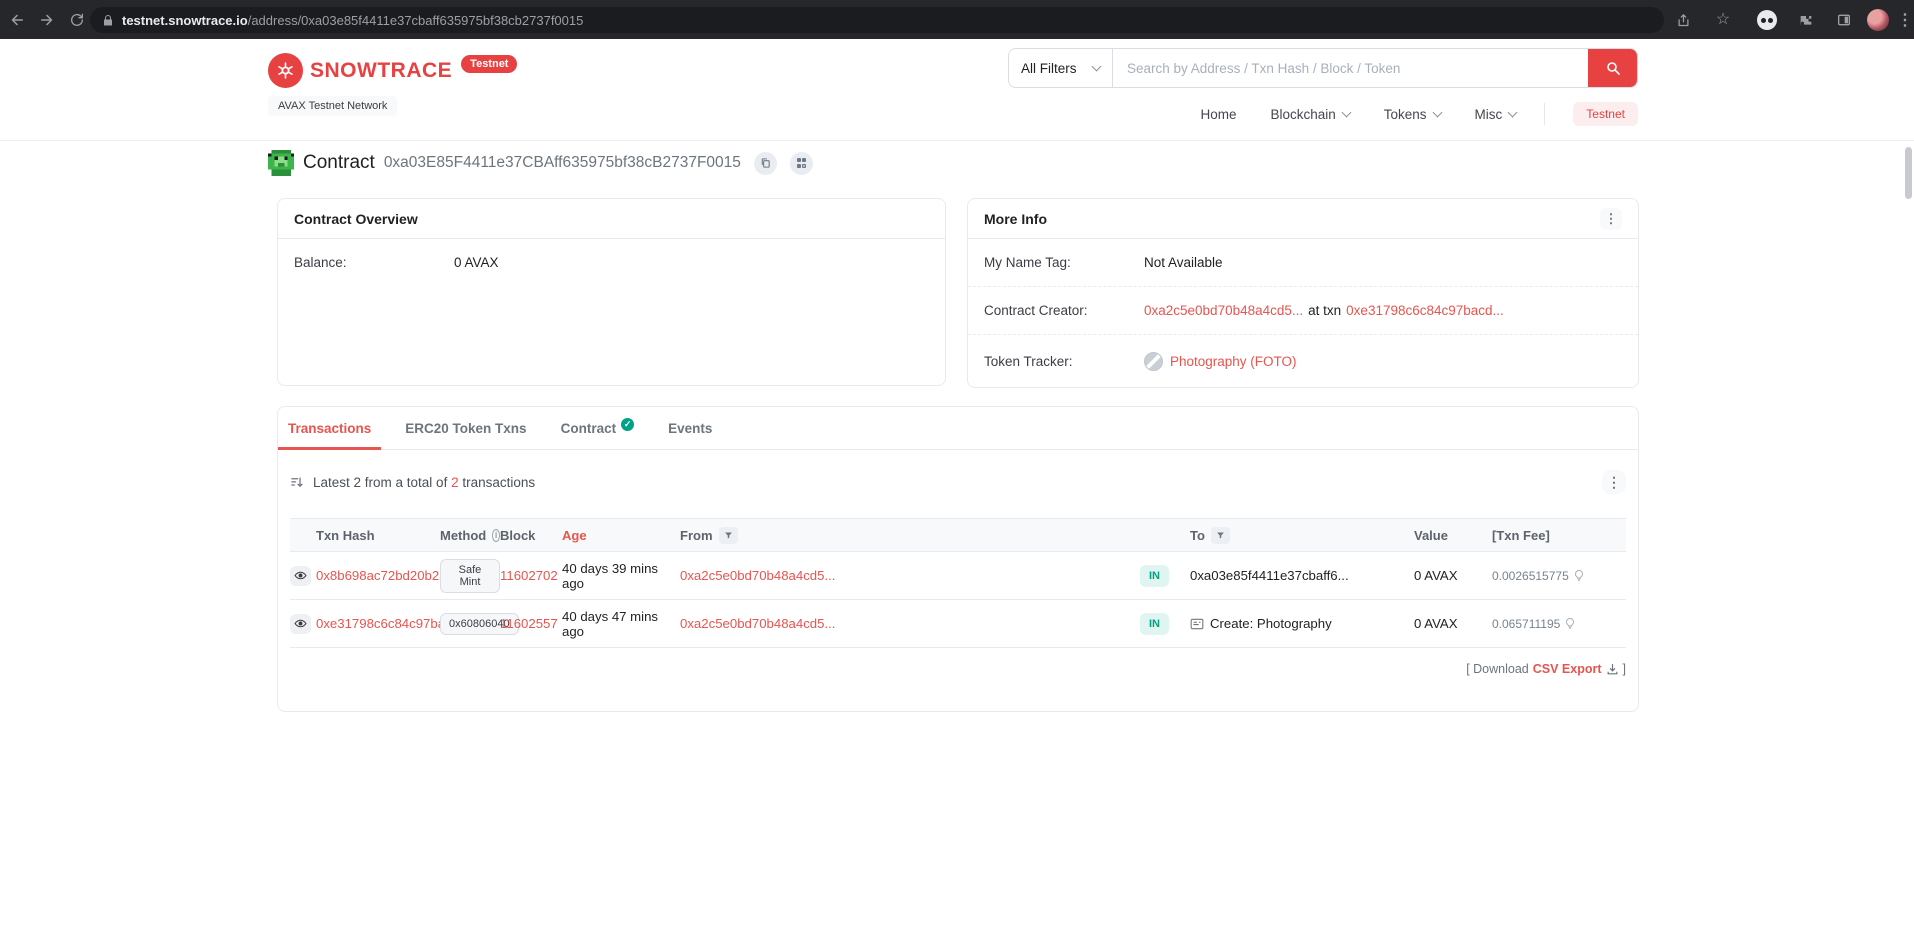 Image resolution: width=1914 pixels, height=941 pixels. I want to click on nav-tokens: Tokens, so click(1413, 114).